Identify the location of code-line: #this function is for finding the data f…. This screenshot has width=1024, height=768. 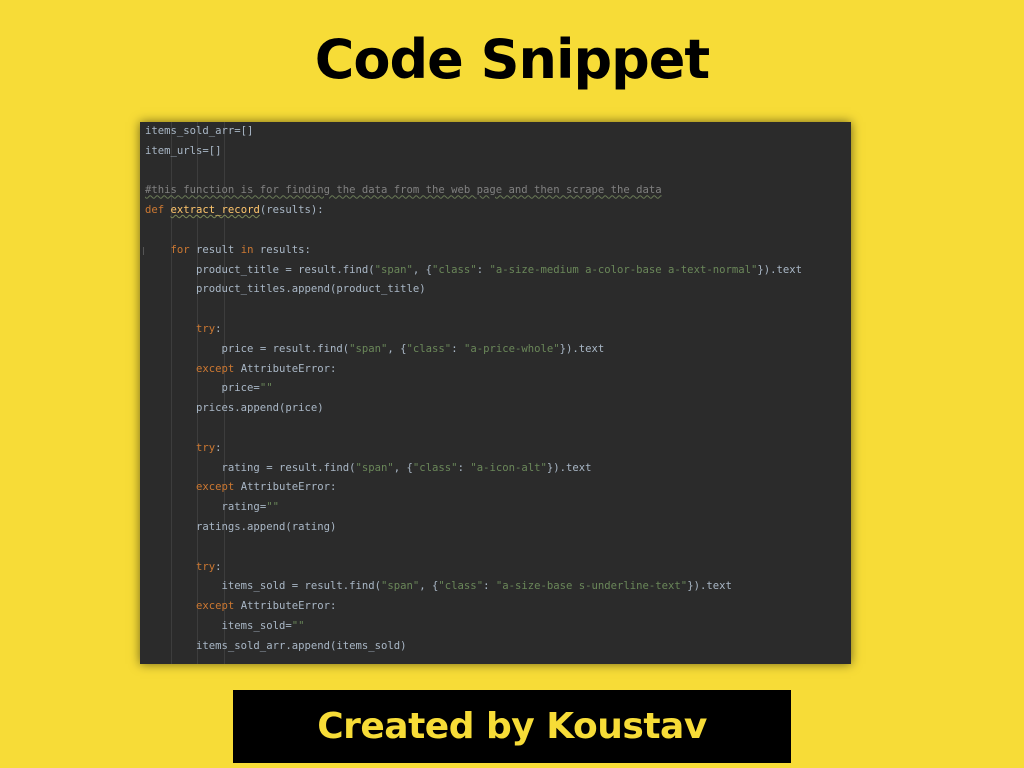
(473, 191).